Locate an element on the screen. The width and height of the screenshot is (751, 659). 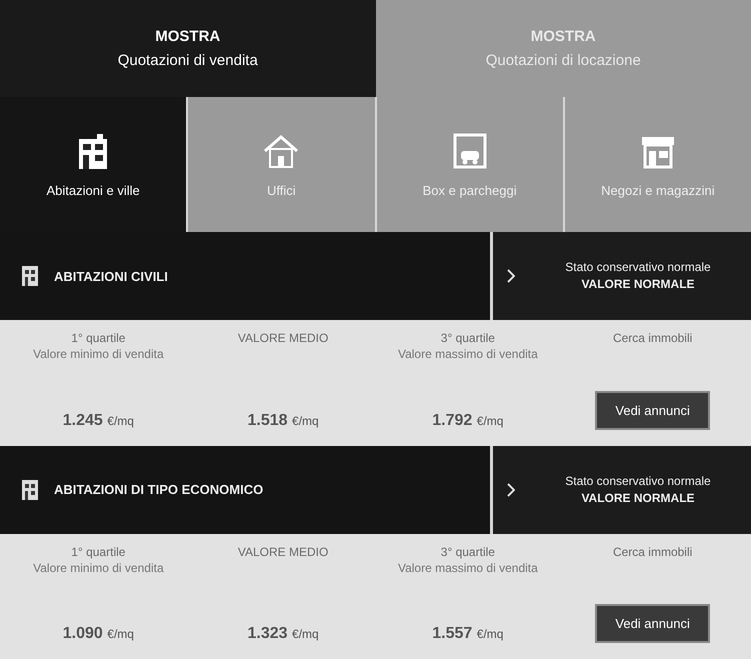
price-value: 1.245 €/mq is located at coordinates (98, 421).